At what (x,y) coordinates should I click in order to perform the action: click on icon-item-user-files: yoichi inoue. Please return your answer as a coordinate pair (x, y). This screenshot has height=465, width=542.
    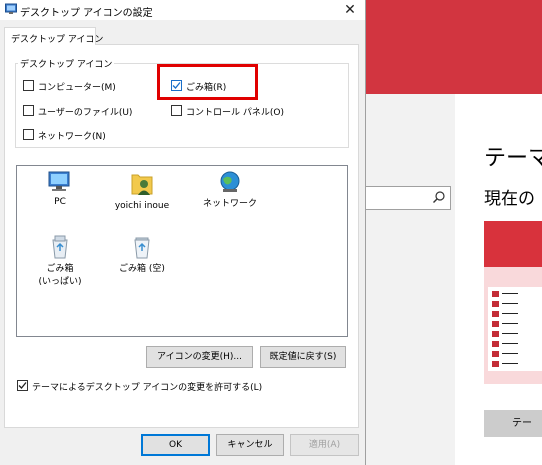
    Looking at the image, I should click on (142, 192).